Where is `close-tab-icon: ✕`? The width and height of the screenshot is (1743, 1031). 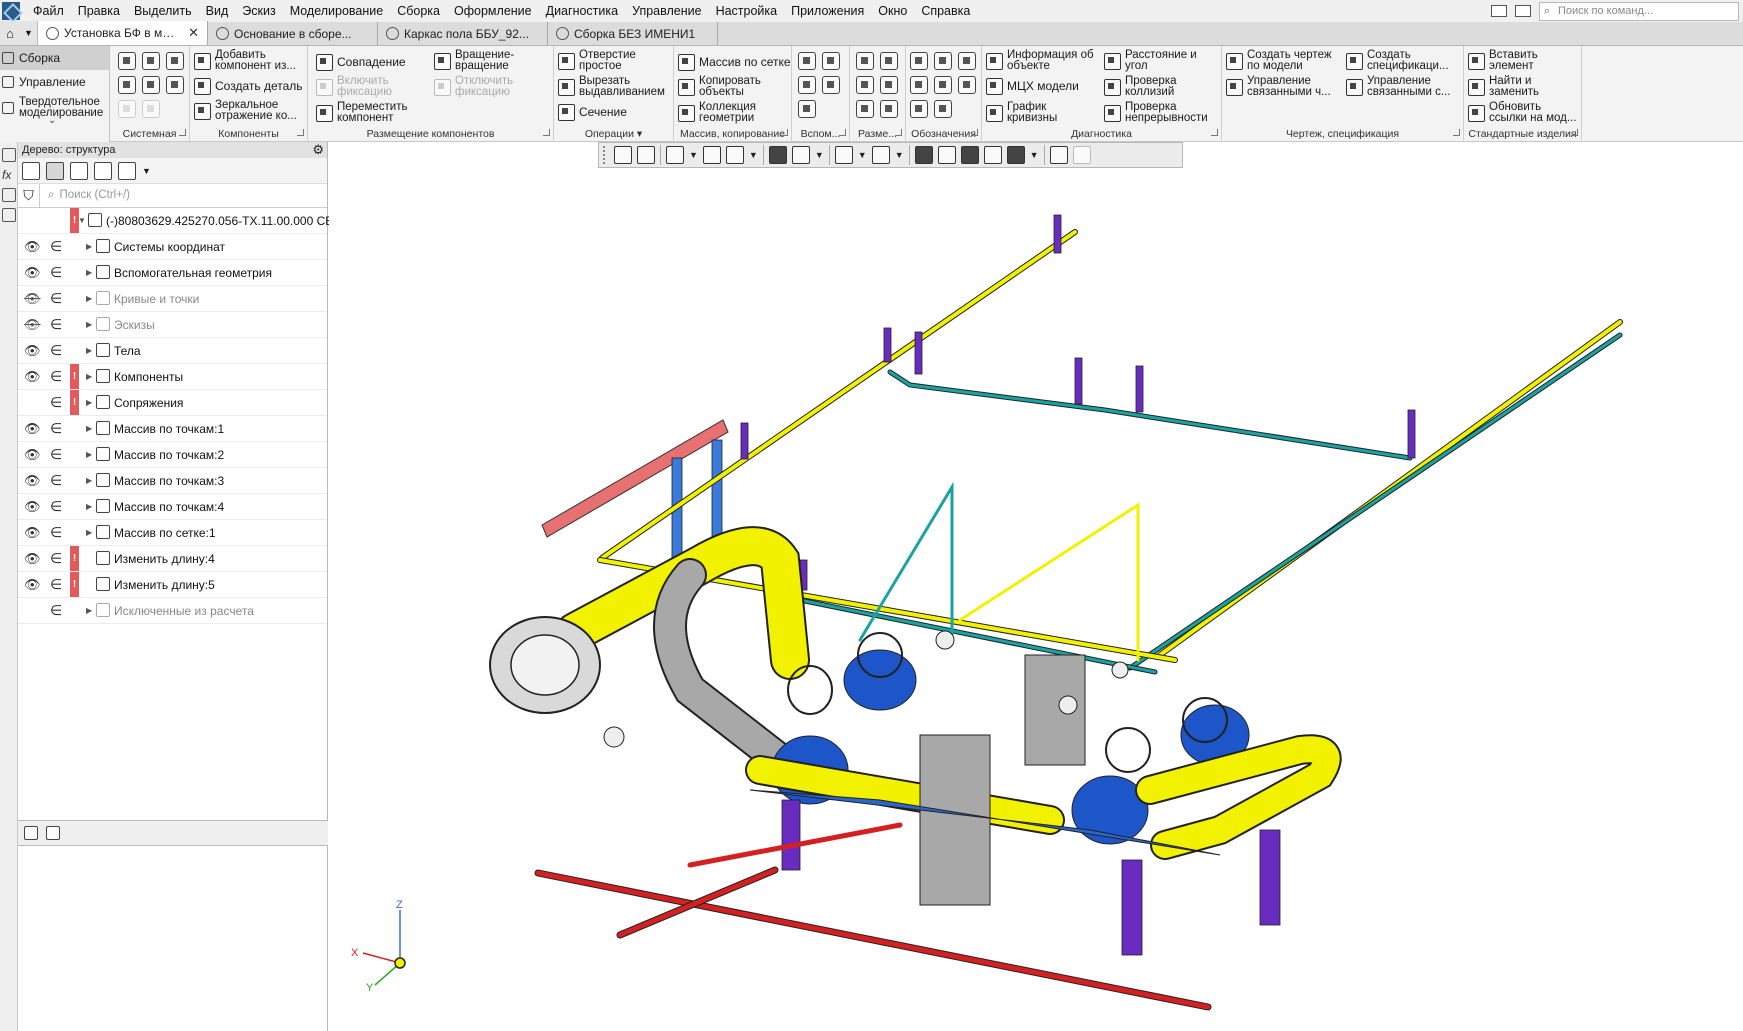
close-tab-icon: ✕ is located at coordinates (189, 33).